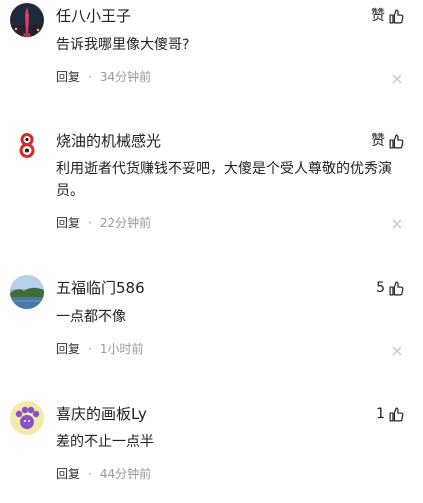  I want to click on lake-landscape-photo-avatar, so click(27, 292).